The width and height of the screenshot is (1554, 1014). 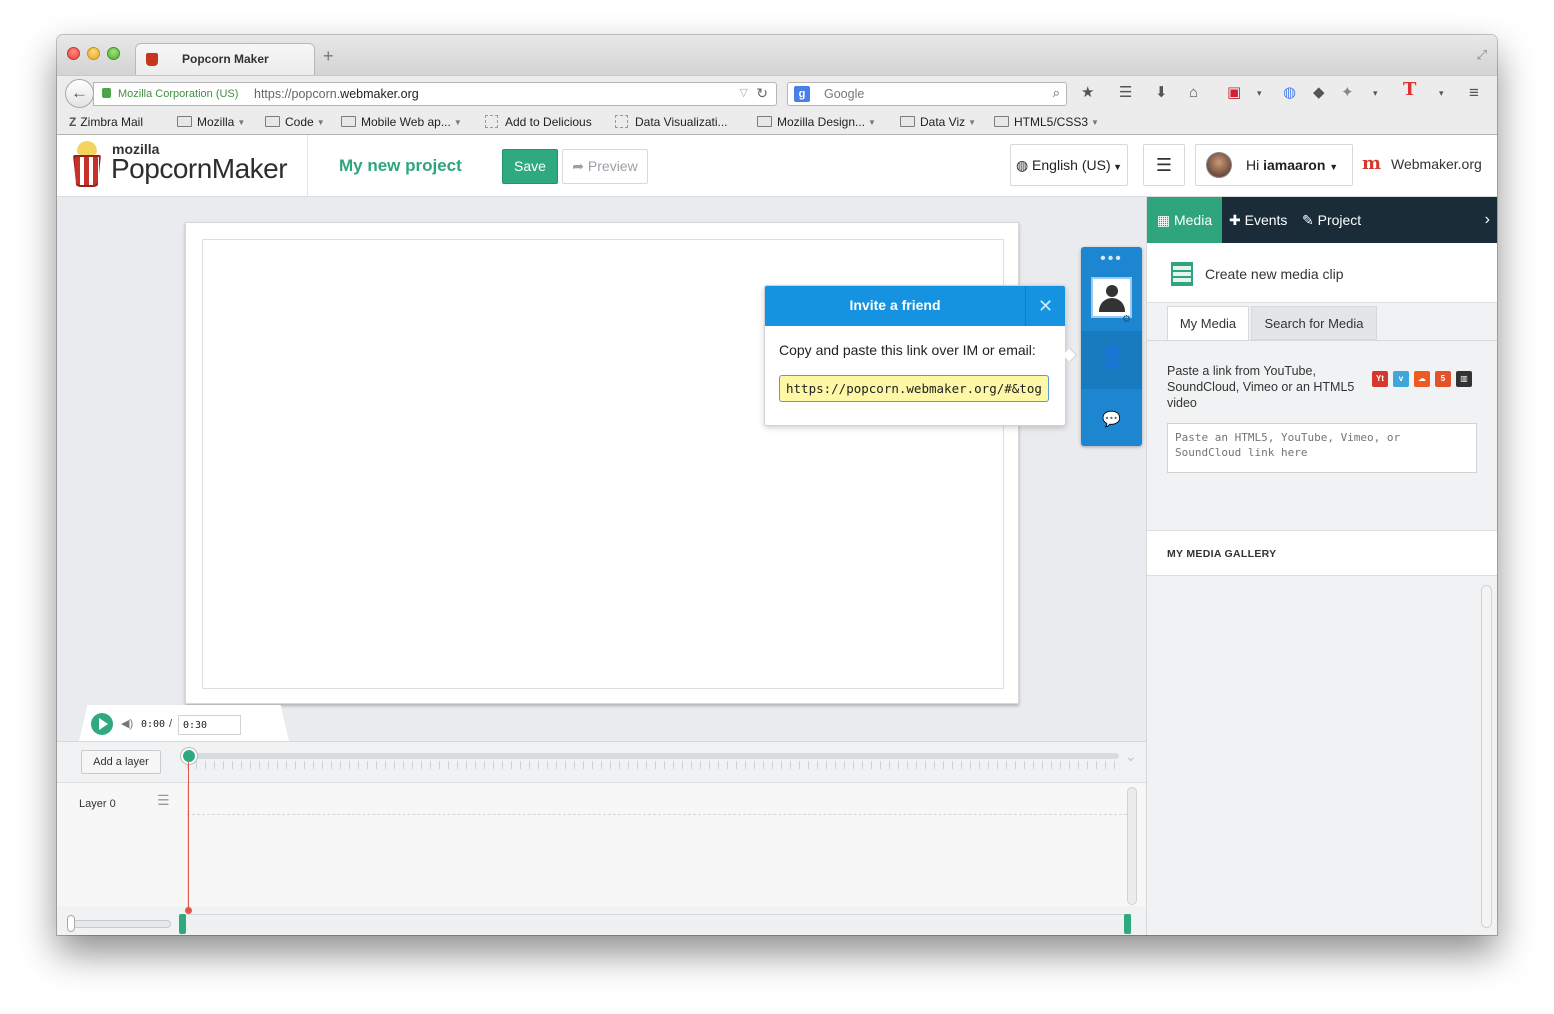 What do you see at coordinates (182, 924) in the screenshot?
I see `scrollbar-left-handle` at bounding box center [182, 924].